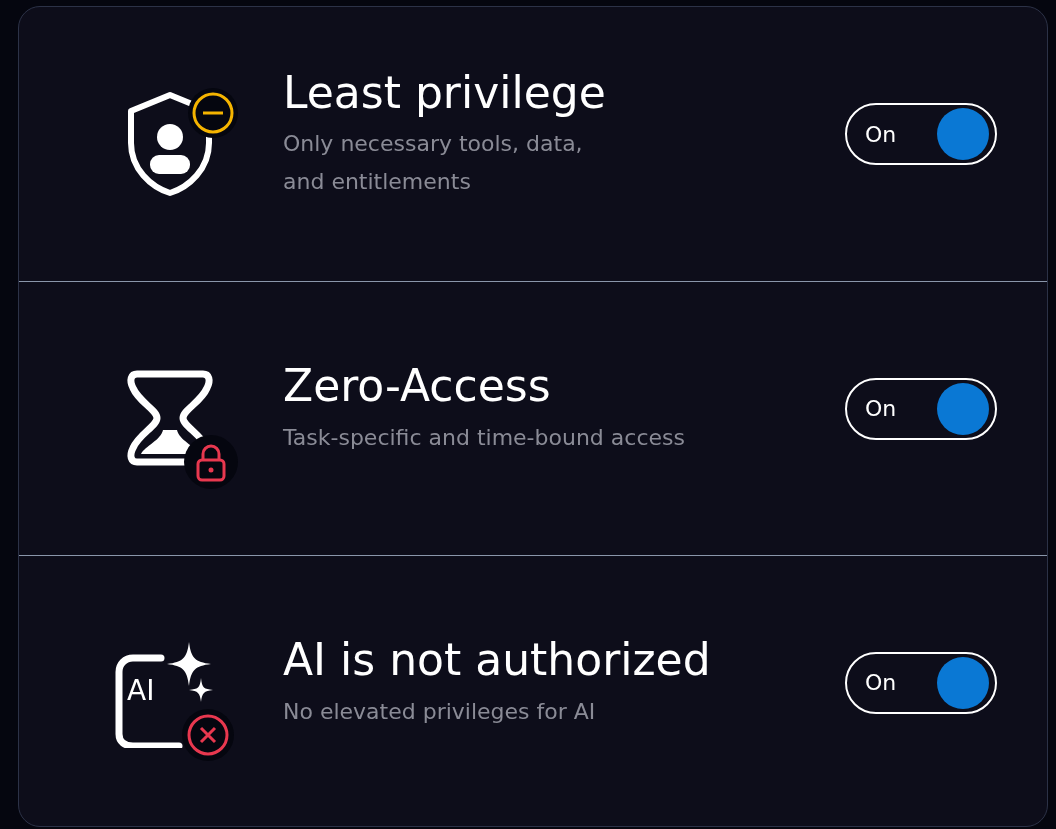 Image resolution: width=1056 pixels, height=829 pixels. Describe the element at coordinates (484, 437) in the screenshot. I see `setting-description: Task-specific and time-bound access` at that location.